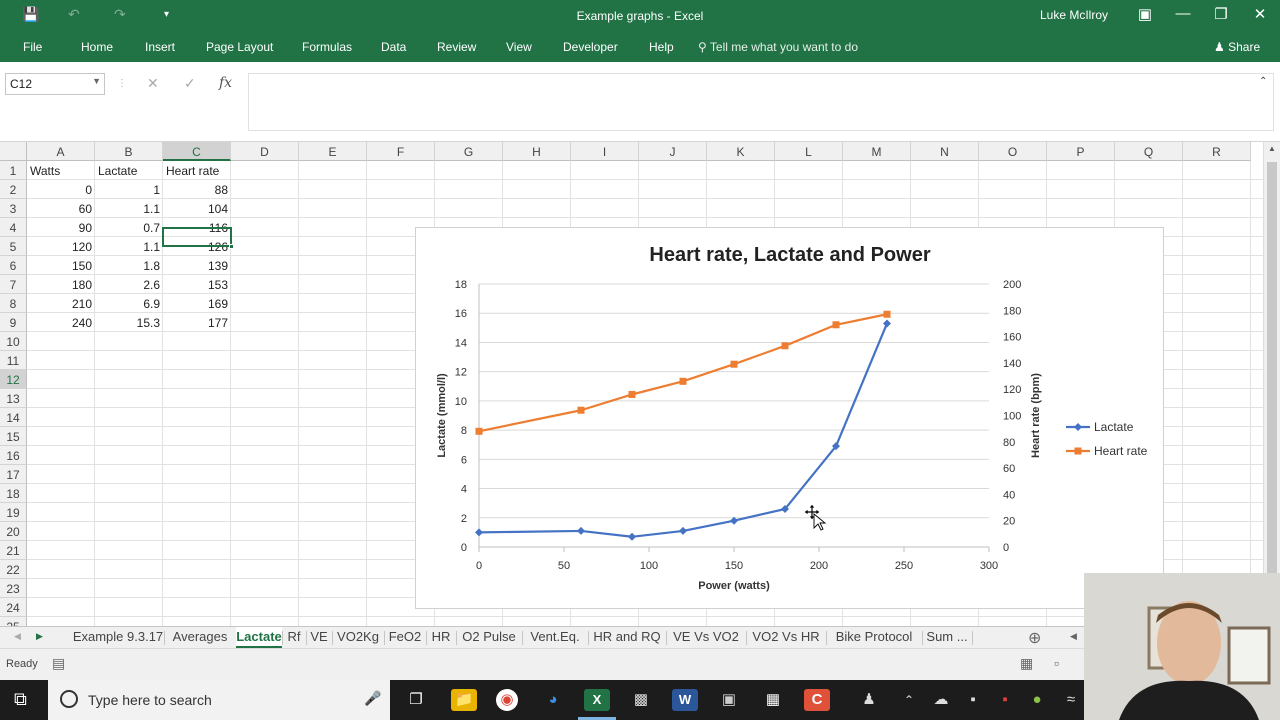 This screenshot has width=1280, height=720. Describe the element at coordinates (294, 637) in the screenshot. I see `sheet-tab: Rf` at that location.